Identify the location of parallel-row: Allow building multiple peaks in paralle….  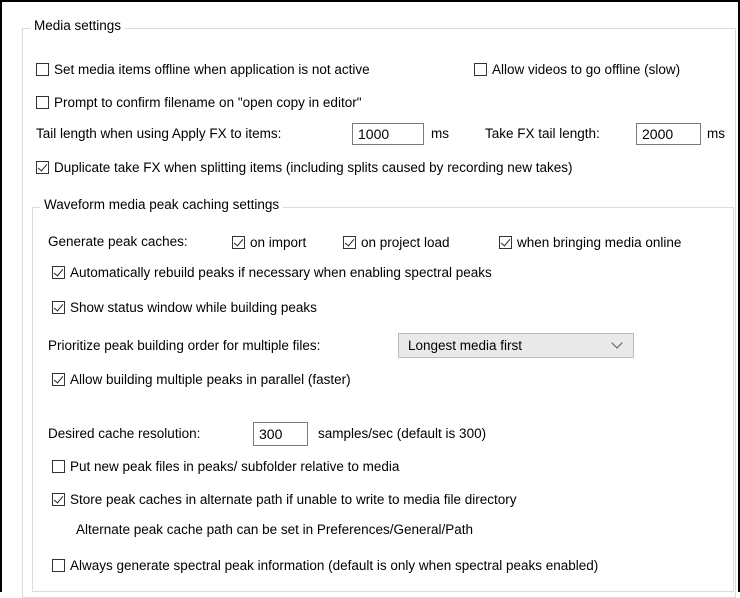
(201, 379).